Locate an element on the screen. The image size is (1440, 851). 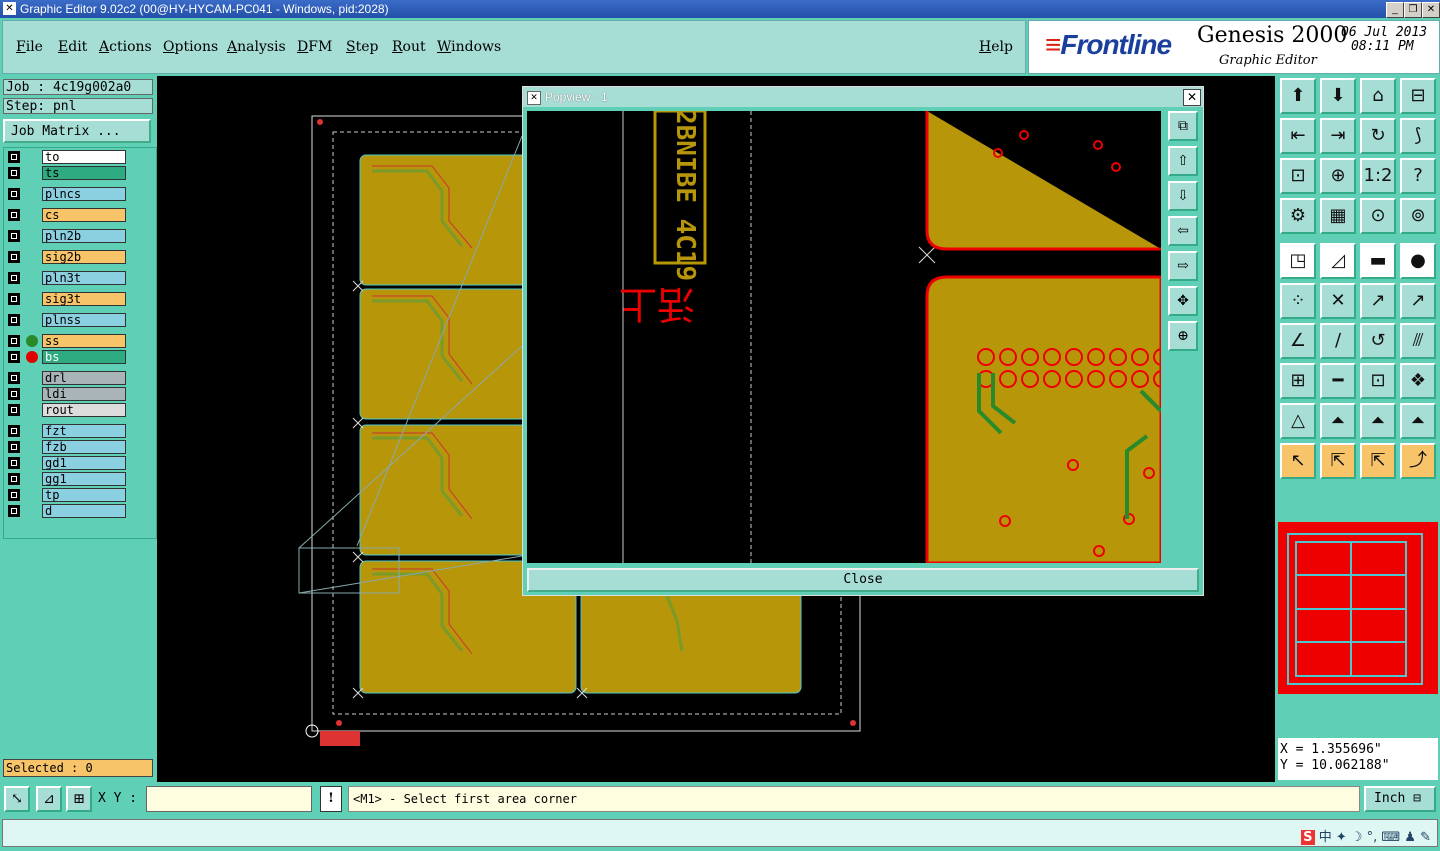
layer-row-sig3t: sig3t is located at coordinates (66, 299).